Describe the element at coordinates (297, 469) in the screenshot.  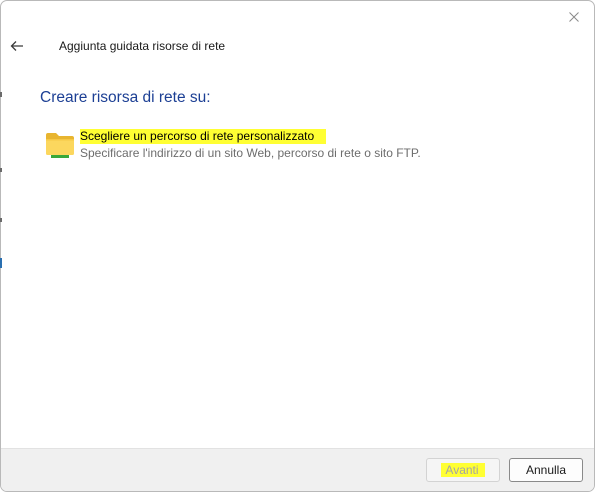
I see `wizard-footer: Avanti Annulla` at that location.